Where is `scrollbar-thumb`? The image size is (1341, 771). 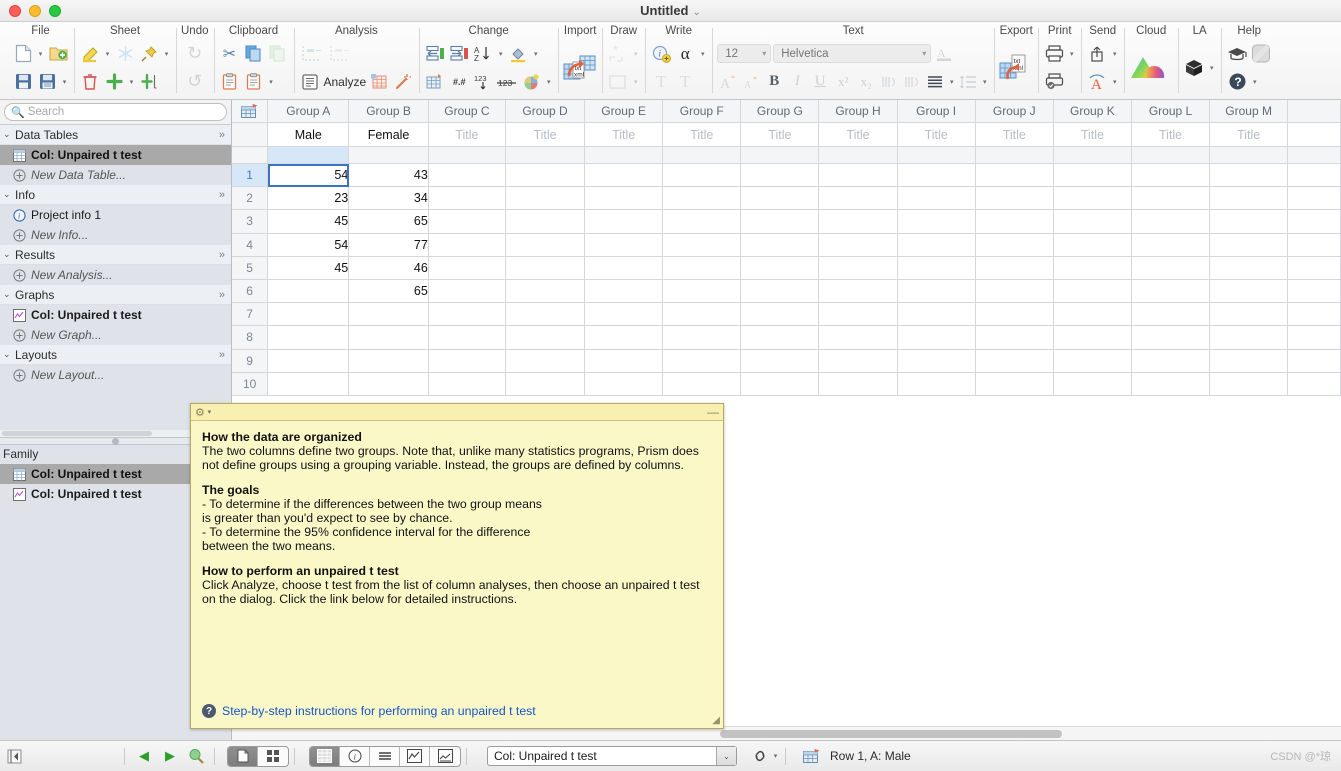 scrollbar-thumb is located at coordinates (891, 734).